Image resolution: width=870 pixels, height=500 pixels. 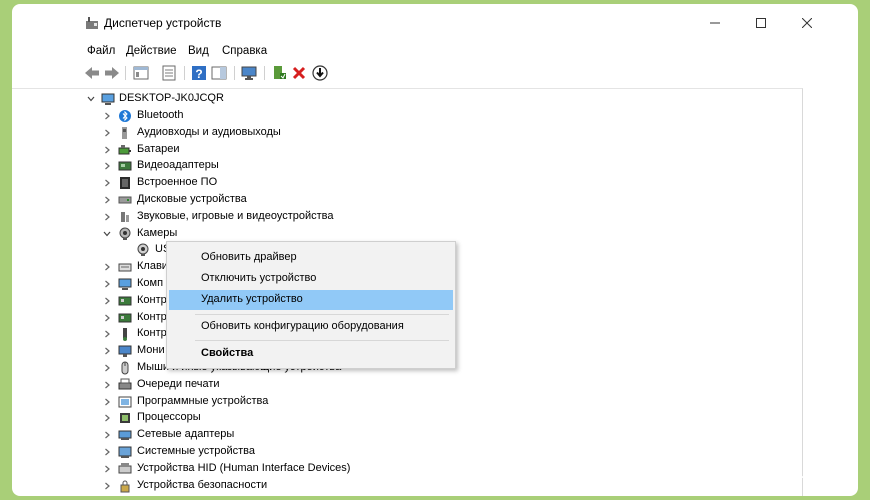 I want to click on firmware-icon, so click(x=125, y=183).